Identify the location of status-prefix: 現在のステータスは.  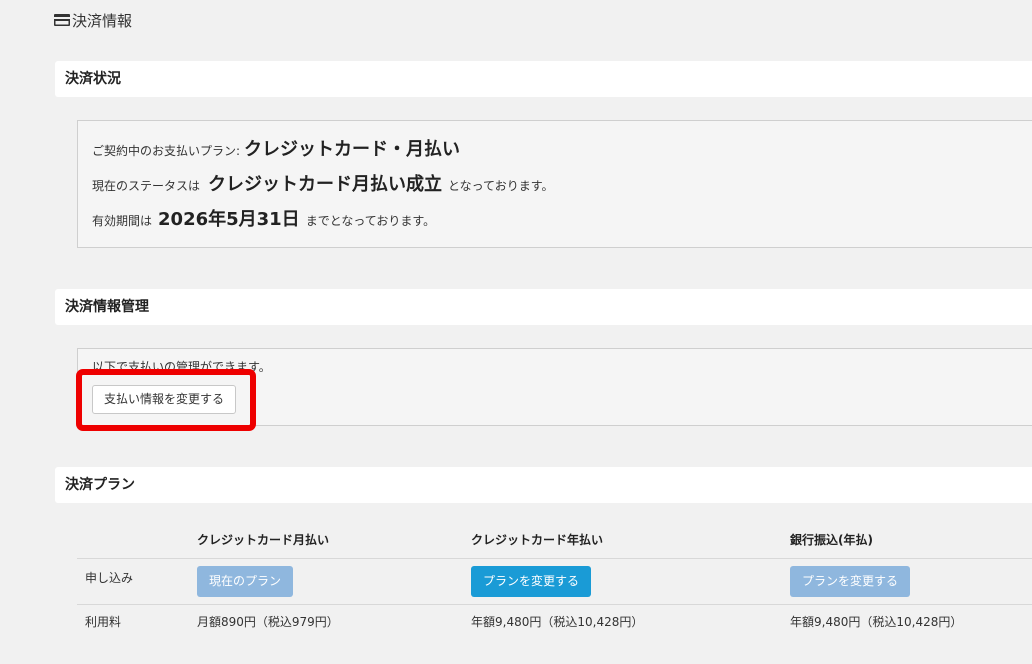
(146, 186).